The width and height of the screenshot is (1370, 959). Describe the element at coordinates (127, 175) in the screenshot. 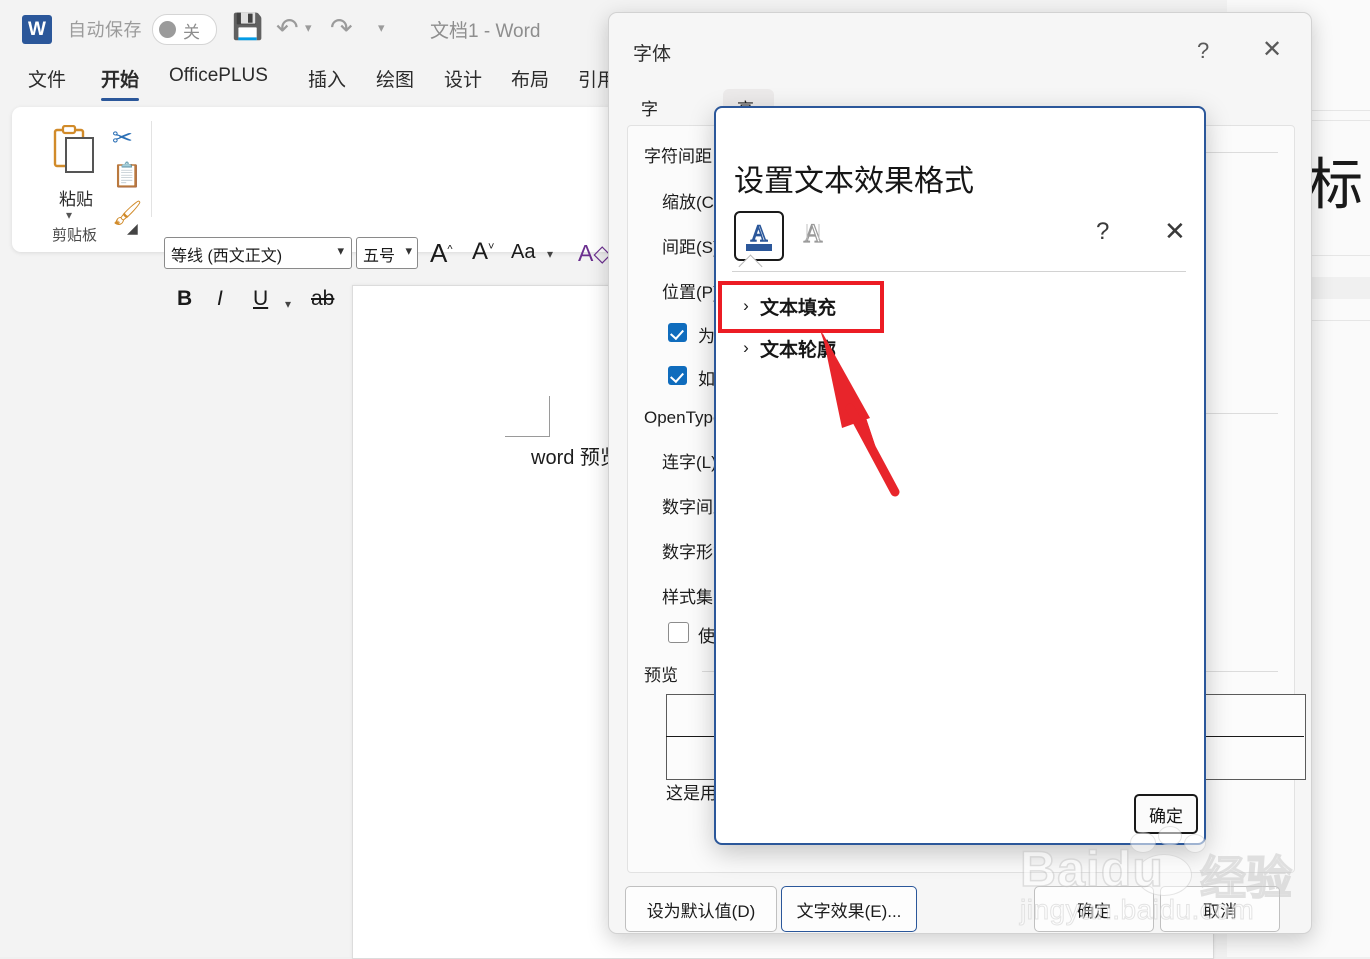

I see `copy-icon: 📋` at that location.